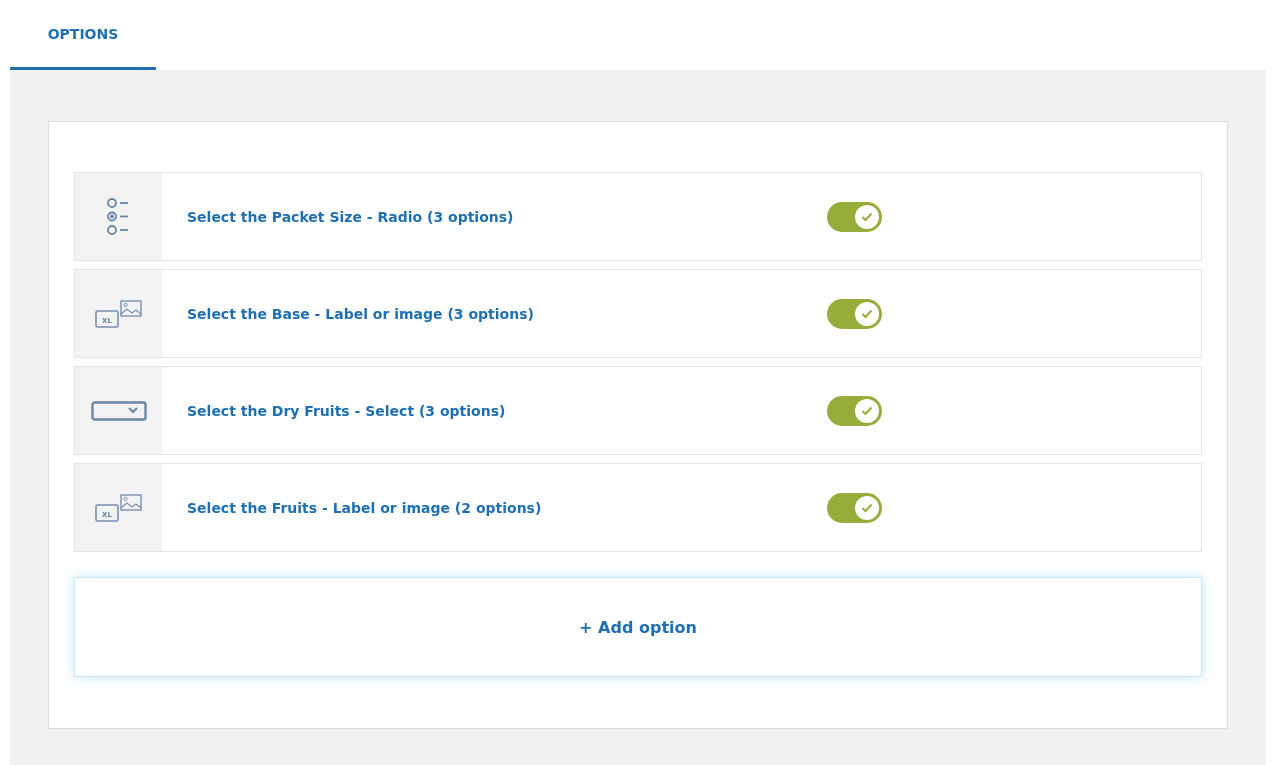 The width and height of the screenshot is (1276, 765). What do you see at coordinates (365, 507) in the screenshot?
I see `option-title: Select the Fruits - Label or image (2 options)` at bounding box center [365, 507].